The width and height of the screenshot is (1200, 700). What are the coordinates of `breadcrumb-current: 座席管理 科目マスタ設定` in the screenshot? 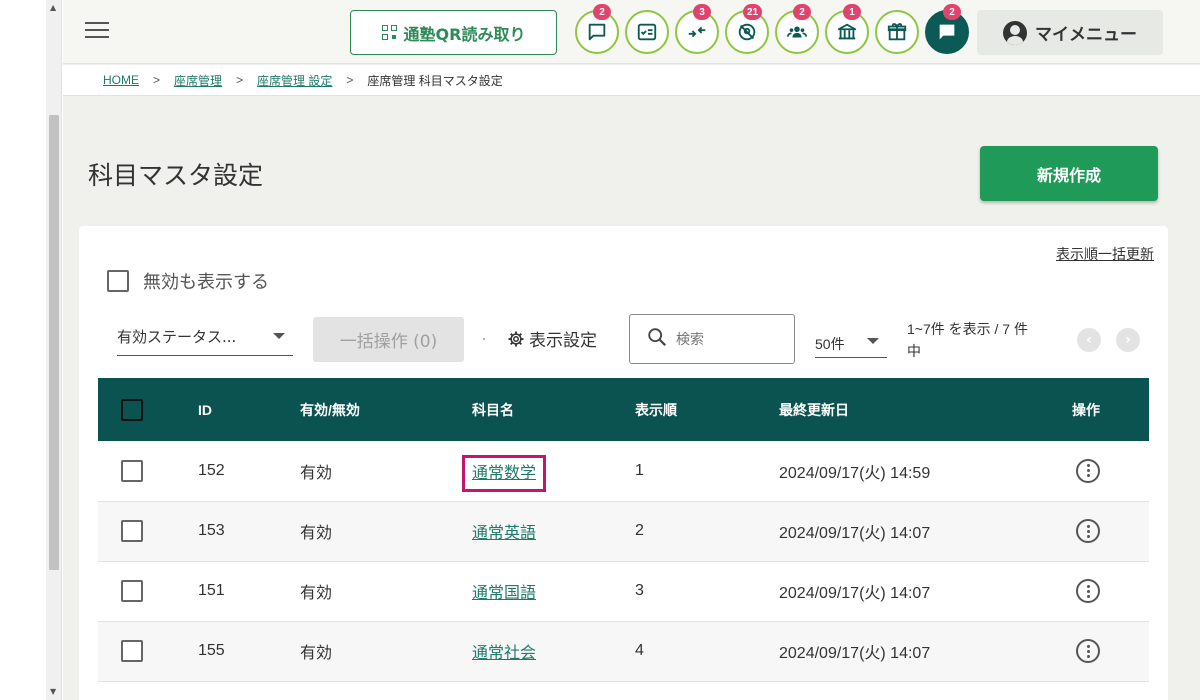 It's located at (435, 80).